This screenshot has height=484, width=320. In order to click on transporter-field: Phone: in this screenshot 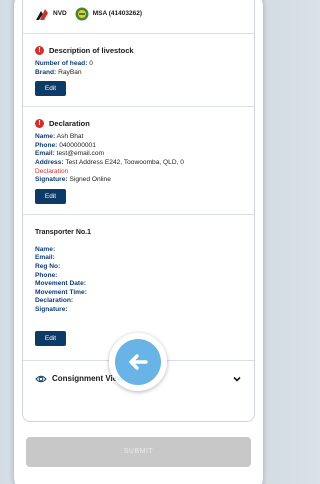, I will do `click(138, 276)`.